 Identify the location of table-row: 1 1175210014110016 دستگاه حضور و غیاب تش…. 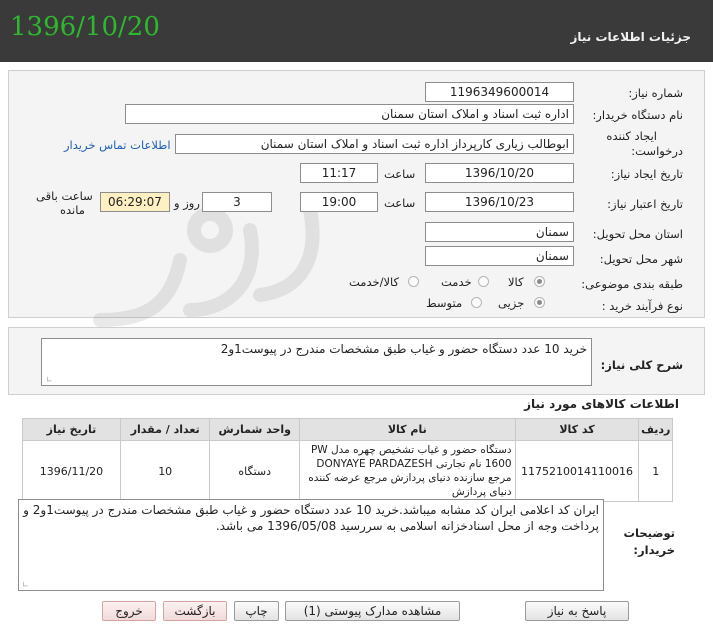
(347, 471).